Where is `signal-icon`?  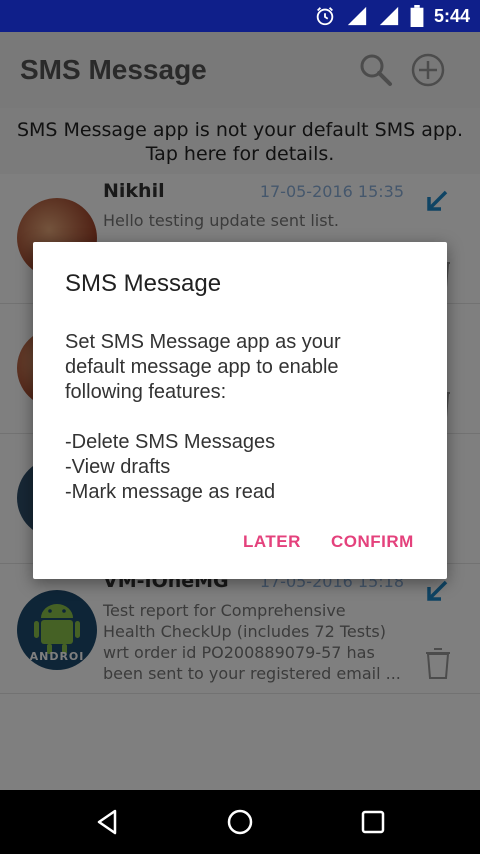
signal-icon is located at coordinates (357, 16).